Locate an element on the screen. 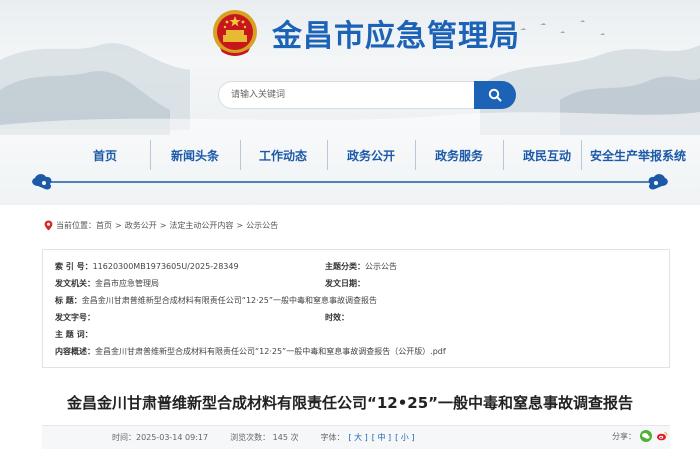 Image resolution: width=700 pixels, height=457 pixels. nav-safety-report: 安全生产举报系统 is located at coordinates (638, 155).